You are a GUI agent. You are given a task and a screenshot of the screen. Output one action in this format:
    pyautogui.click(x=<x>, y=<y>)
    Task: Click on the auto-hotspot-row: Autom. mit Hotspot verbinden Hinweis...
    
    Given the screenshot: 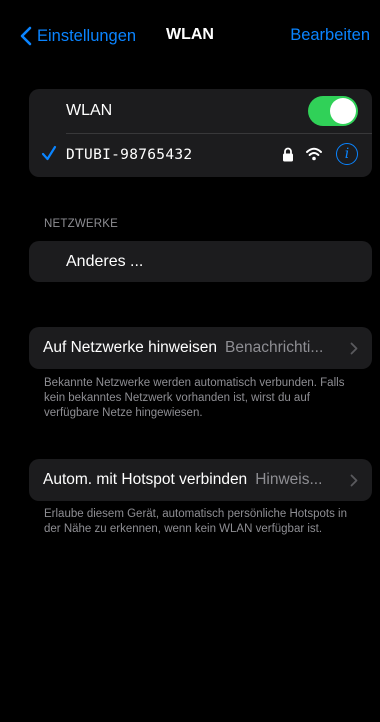 What is the action you would take?
    pyautogui.click(x=200, y=480)
    